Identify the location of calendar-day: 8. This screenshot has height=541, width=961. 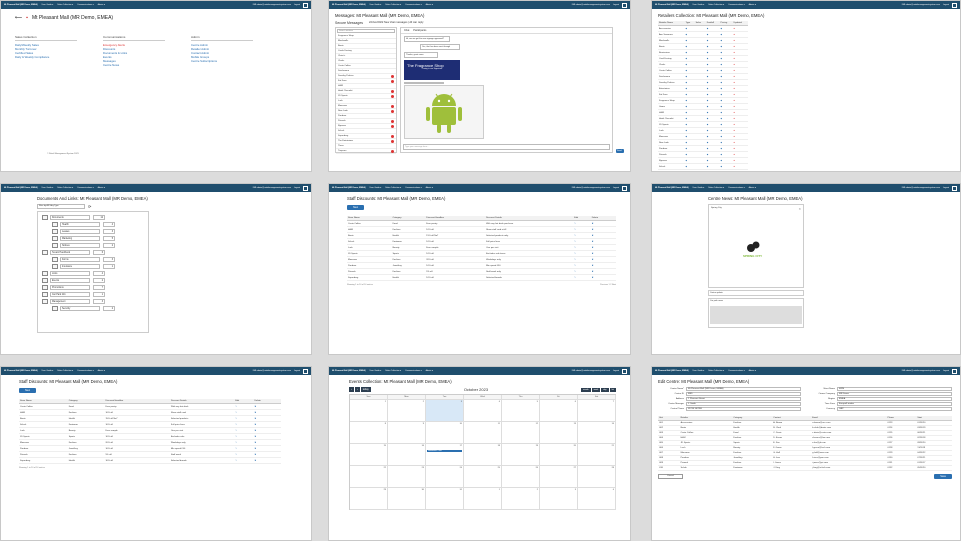
(369, 433).